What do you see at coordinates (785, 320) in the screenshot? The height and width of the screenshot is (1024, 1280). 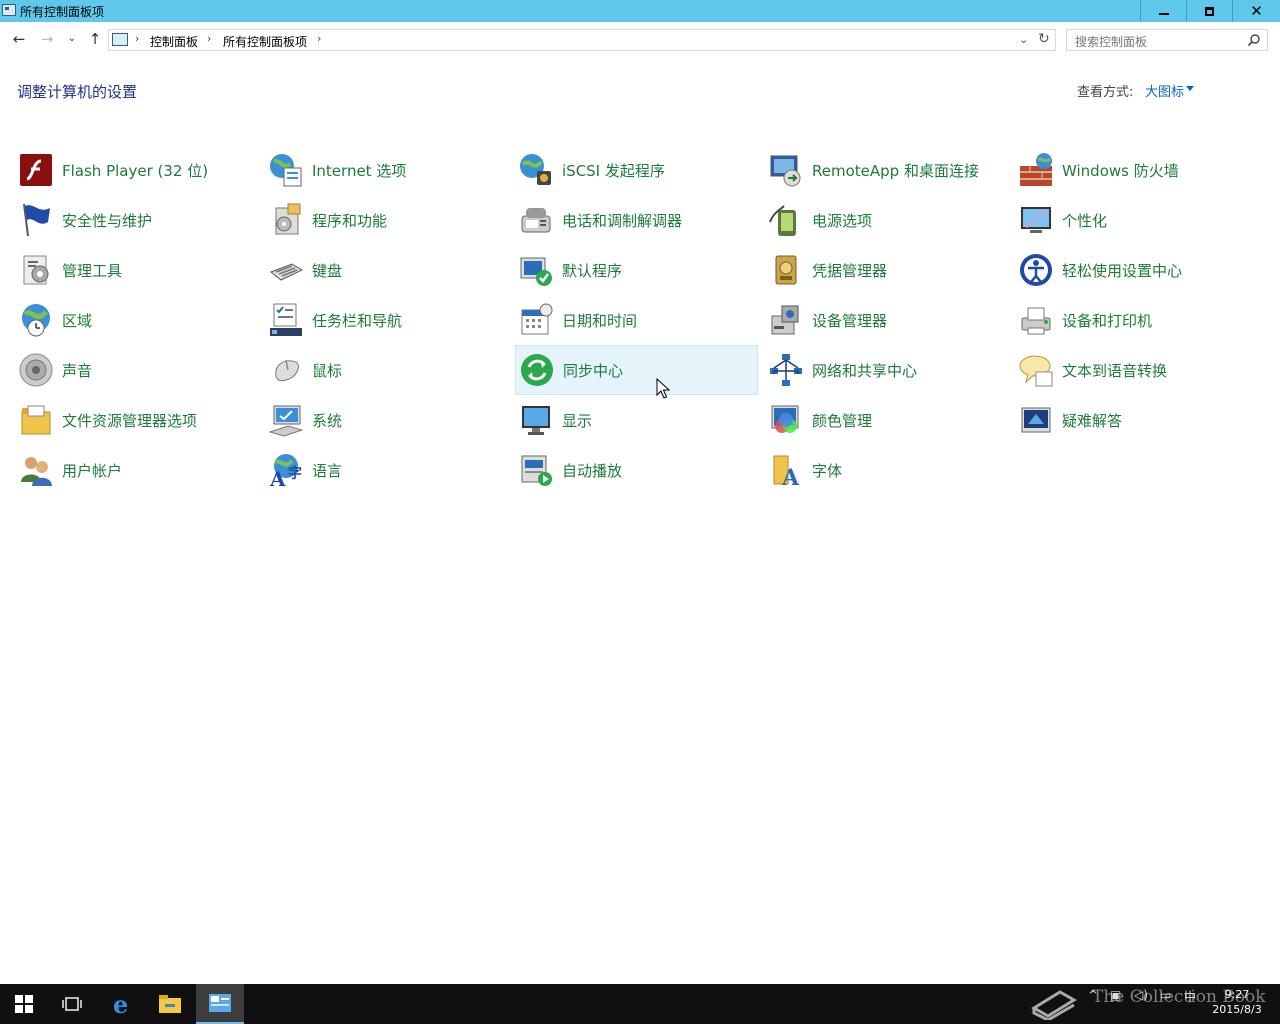 I see `device-manager-icon` at bounding box center [785, 320].